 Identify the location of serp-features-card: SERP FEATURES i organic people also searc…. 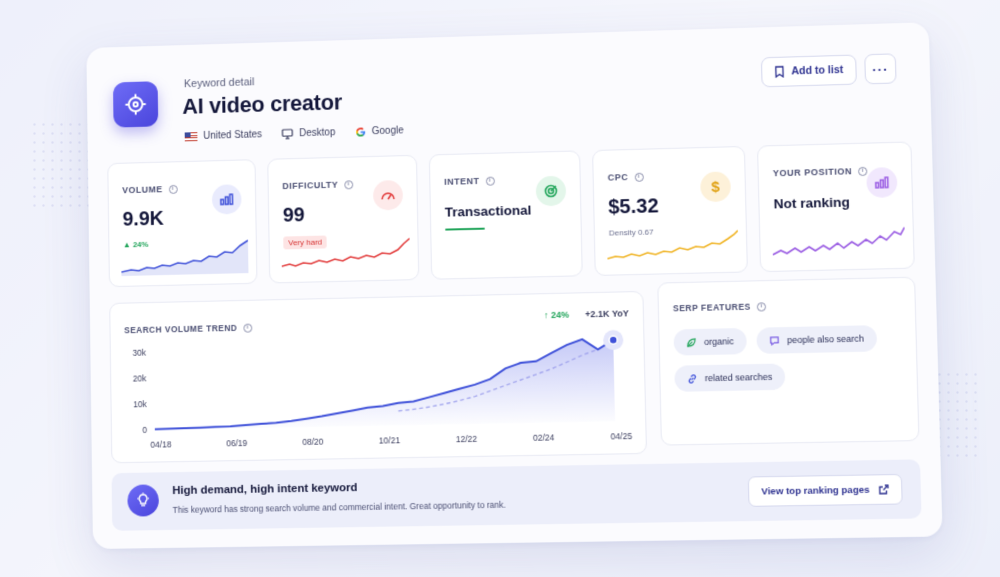
(788, 361).